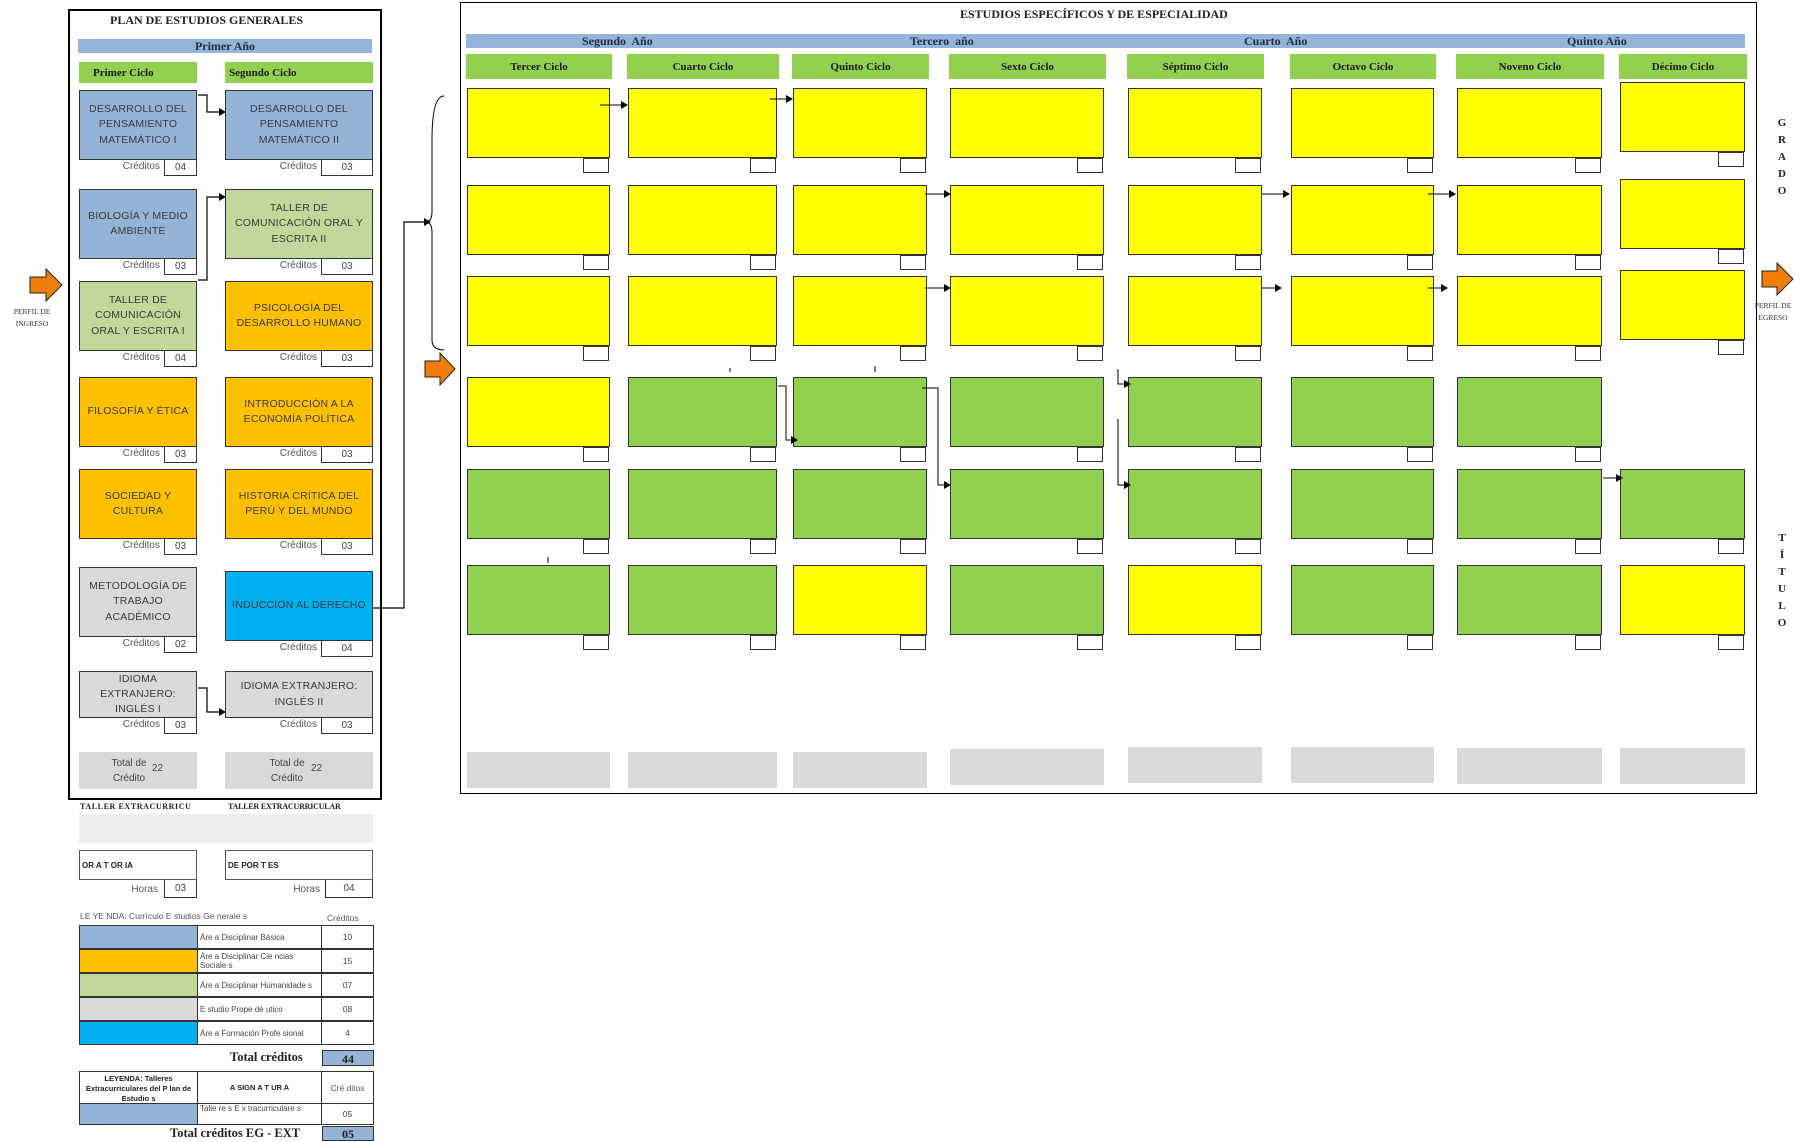 The height and width of the screenshot is (1142, 1795). Describe the element at coordinates (284, 806) in the screenshot. I see `extra-header-2: TALLER EXTRACURRICULAR` at that location.